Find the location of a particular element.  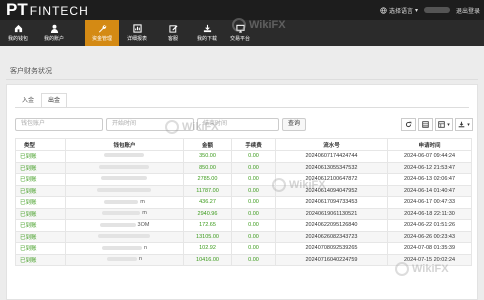

nav-item-funds: 资金管理 is located at coordinates (102, 33).